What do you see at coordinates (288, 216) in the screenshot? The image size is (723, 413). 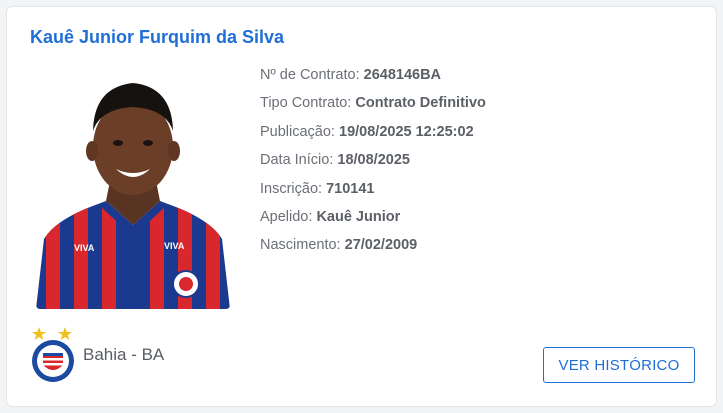 I see `detail-label: Apelido:` at bounding box center [288, 216].